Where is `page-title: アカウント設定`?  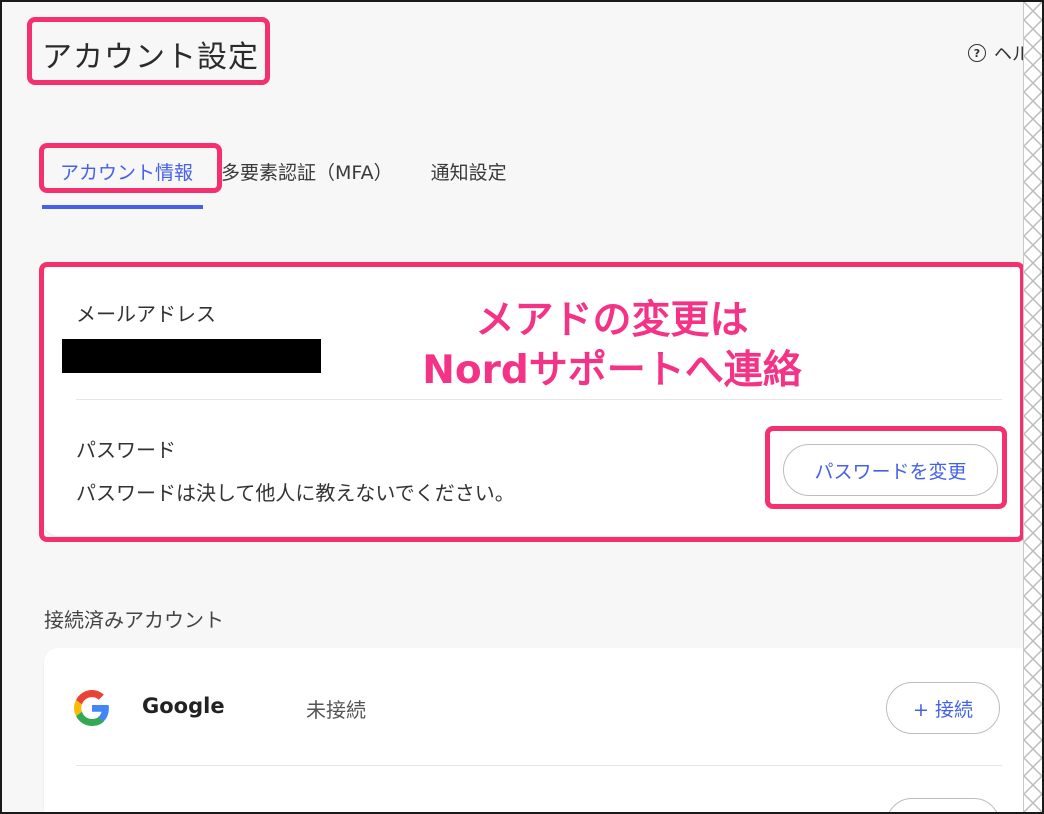
page-title: アカウント設定 is located at coordinates (150, 57).